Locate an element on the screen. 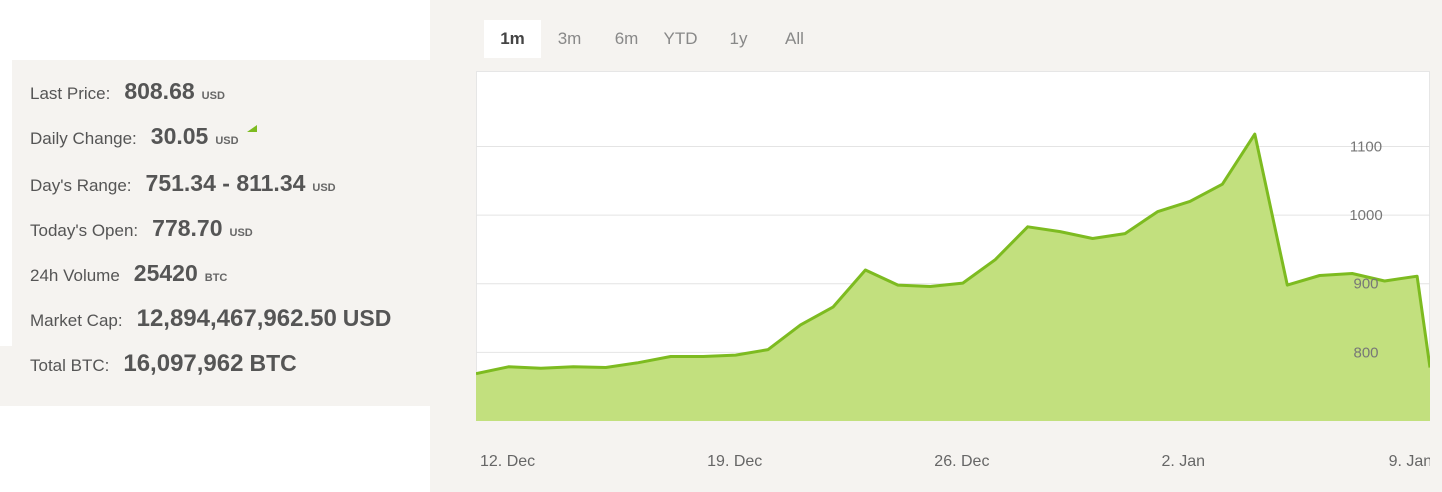 The image size is (1442, 492). stat-label: Day's Range: is located at coordinates (81, 185).